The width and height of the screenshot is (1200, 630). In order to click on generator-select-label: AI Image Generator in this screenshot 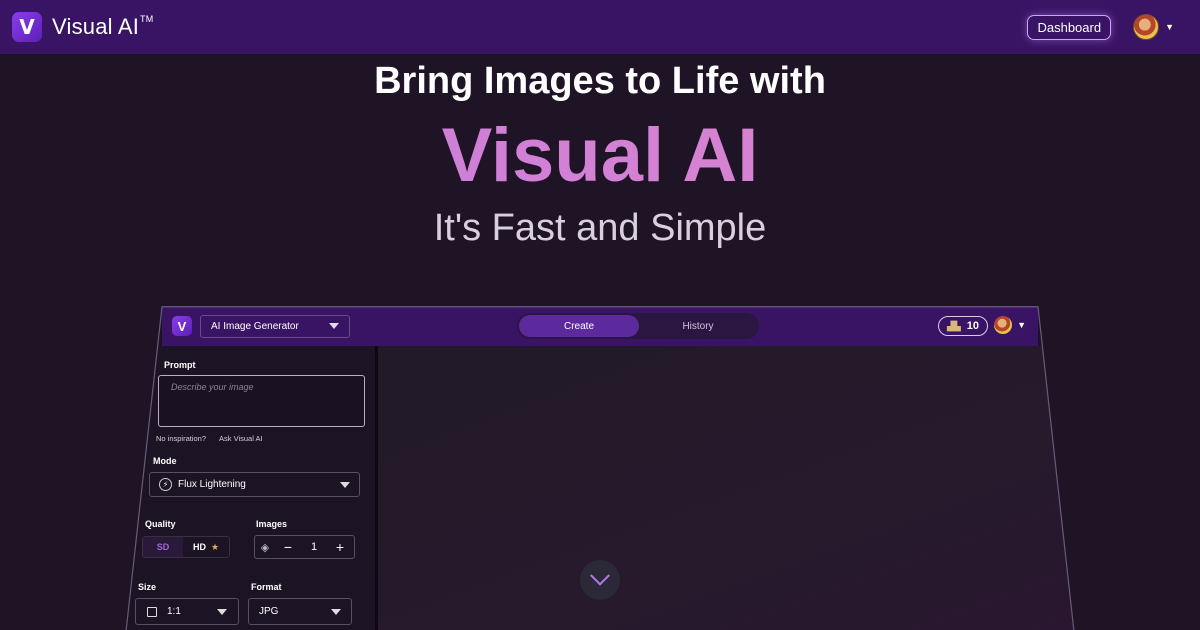, I will do `click(255, 326)`.